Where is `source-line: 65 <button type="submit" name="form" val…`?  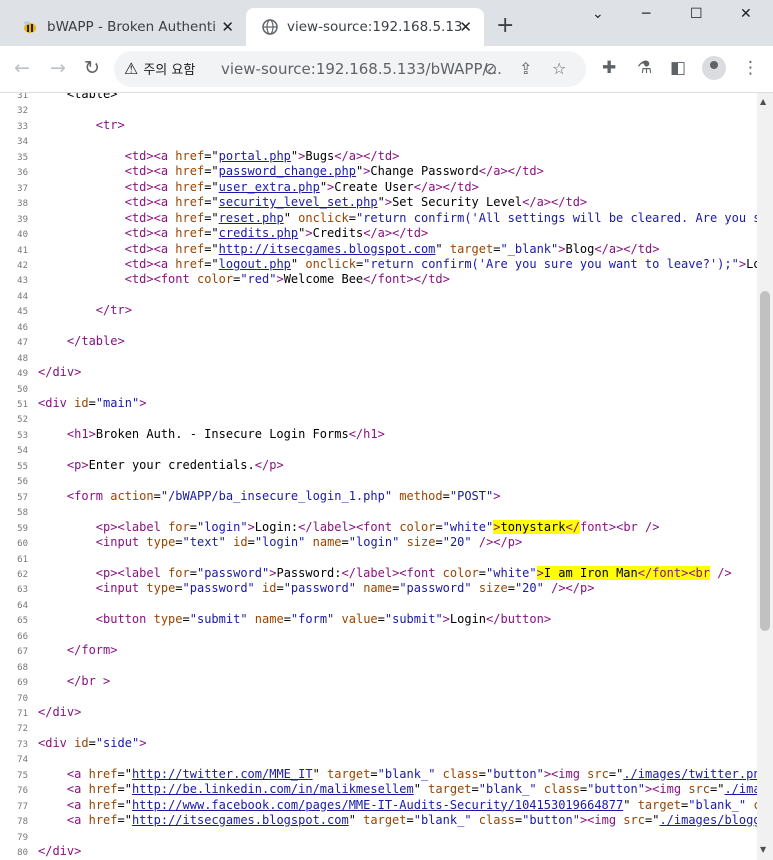 source-line: 65 <button type="submit" name="form" val… is located at coordinates (275, 620).